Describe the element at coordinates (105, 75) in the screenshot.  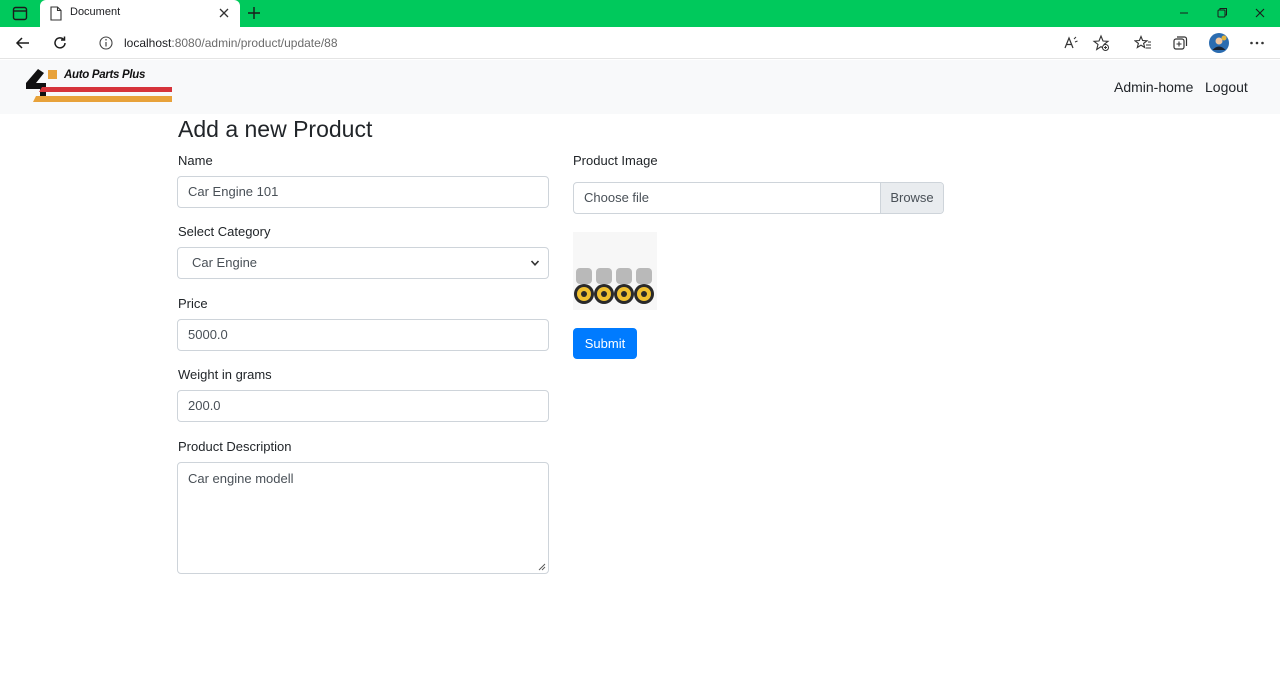
I see `brand-name: Auto Parts Plus` at that location.